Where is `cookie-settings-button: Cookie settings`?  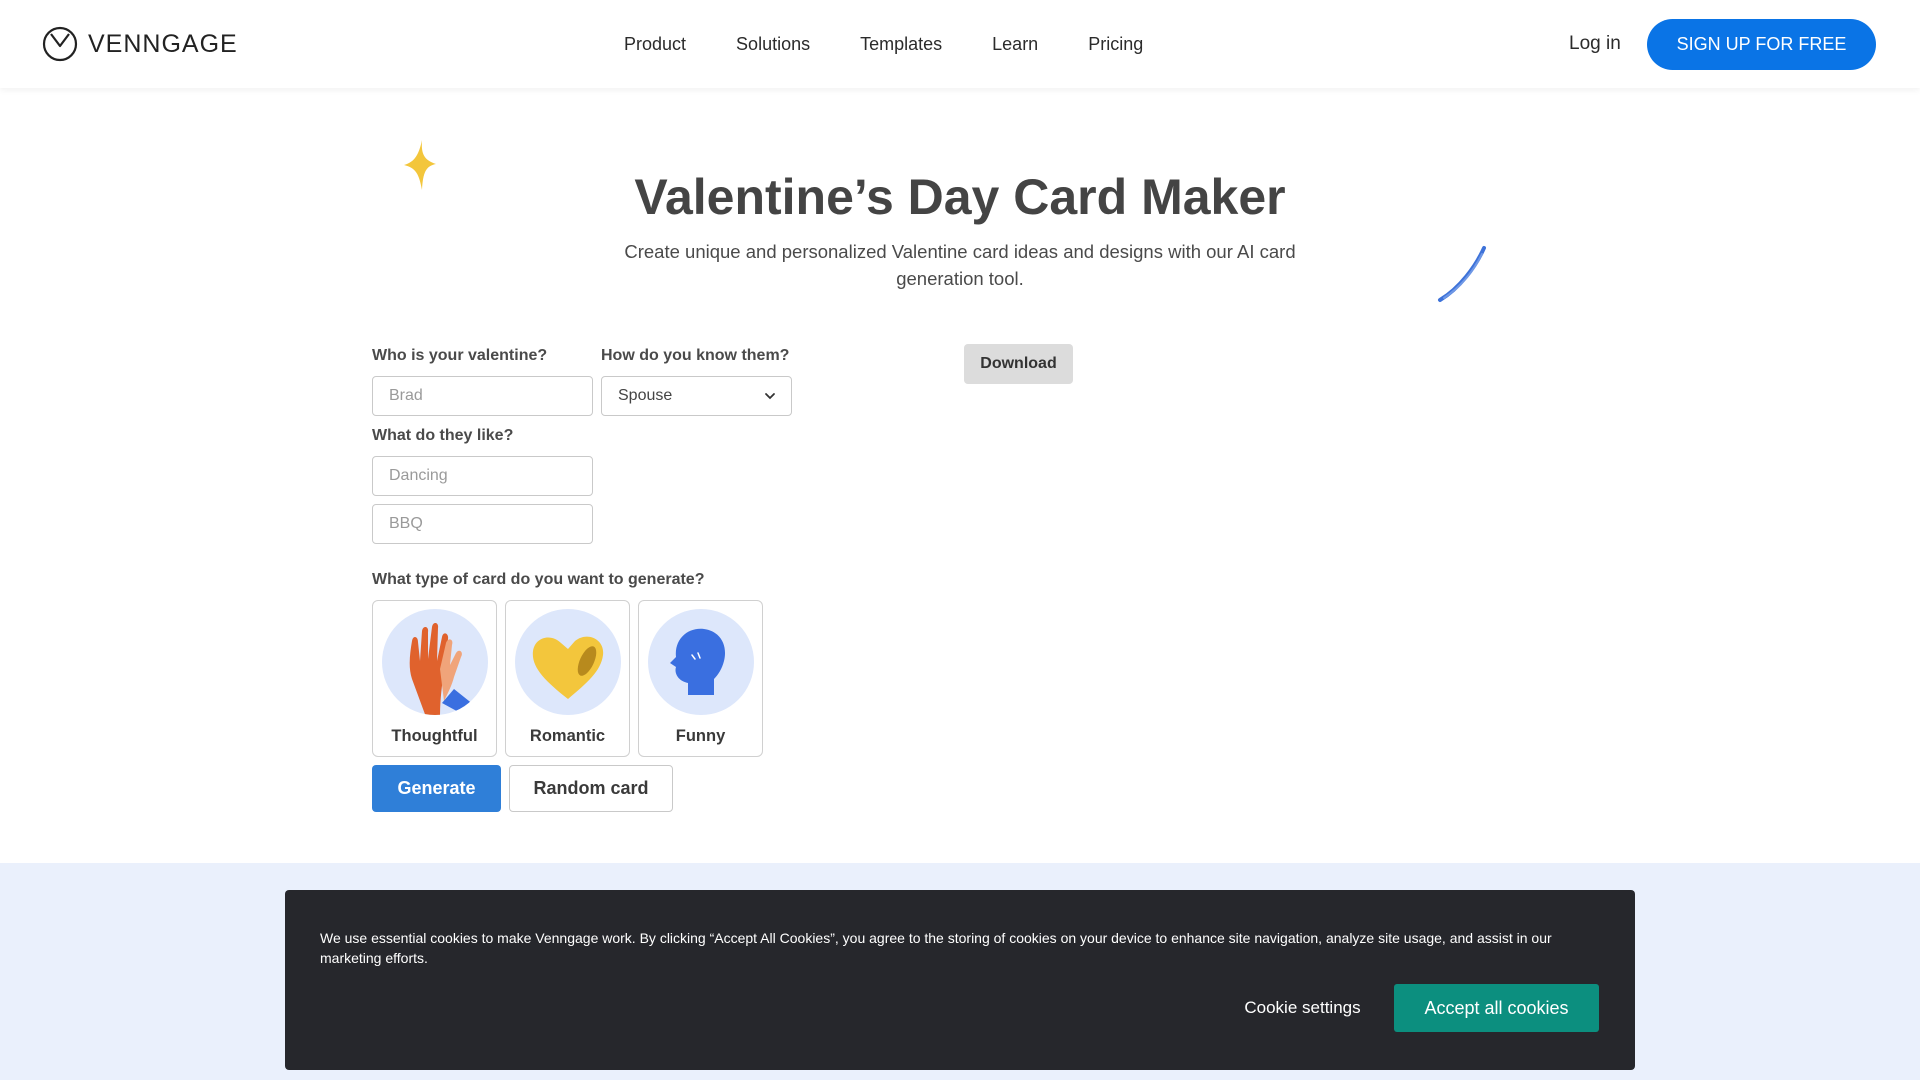
cookie-settings-button: Cookie settings is located at coordinates (1302, 1008).